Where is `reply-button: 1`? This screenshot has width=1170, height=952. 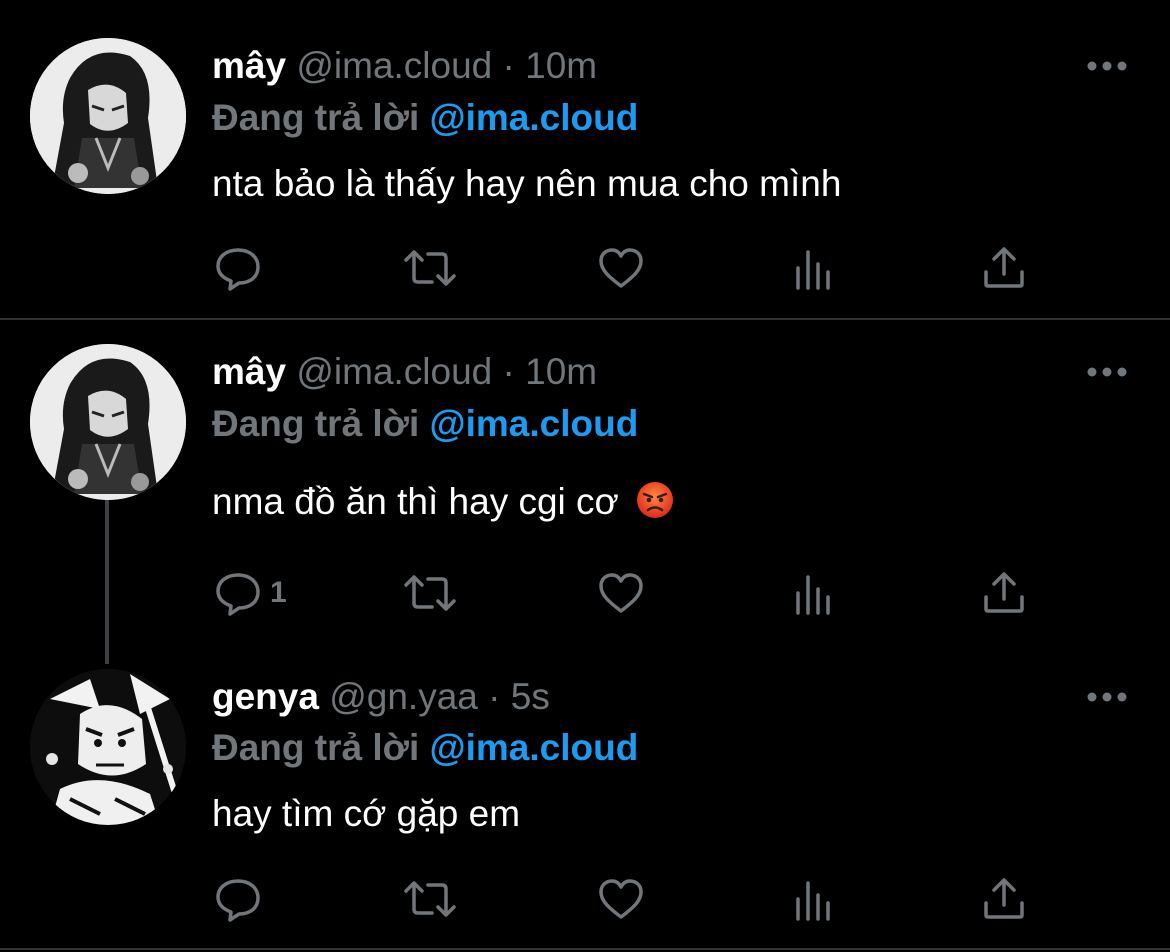 reply-button: 1 is located at coordinates (250, 593).